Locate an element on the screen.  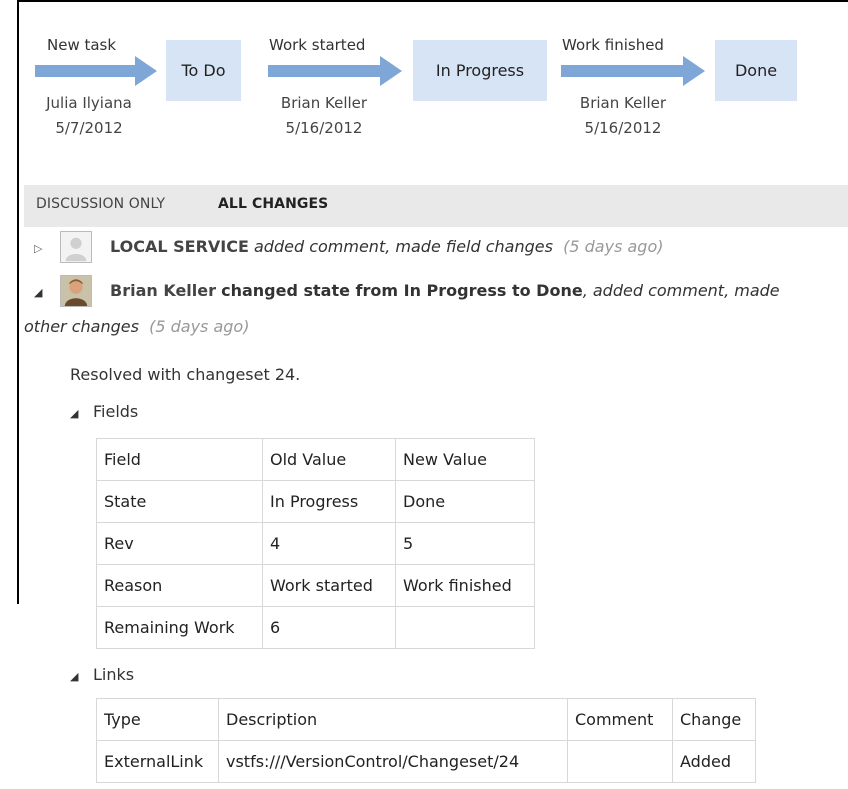
cell-description-link: vstfs:///VersionControl/Changeset/24 is located at coordinates (393, 761).